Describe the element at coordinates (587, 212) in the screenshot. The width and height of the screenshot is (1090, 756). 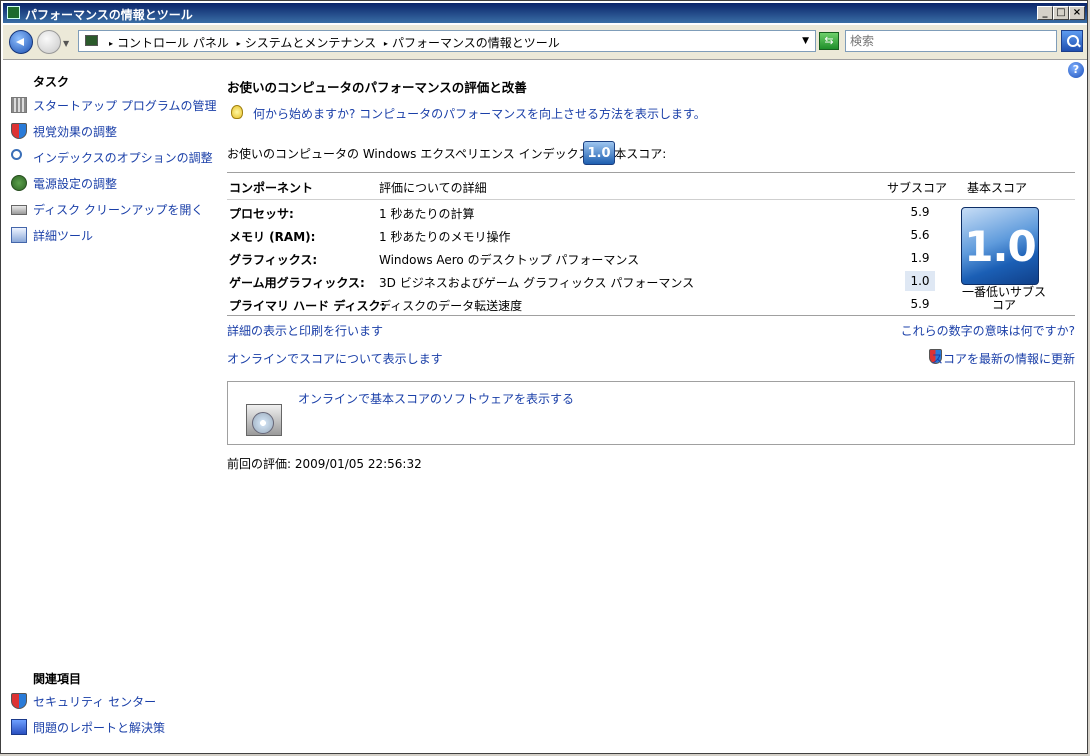
I see `table-row: プロセッサ: 1 秒あたりの計算 5.9` at that location.